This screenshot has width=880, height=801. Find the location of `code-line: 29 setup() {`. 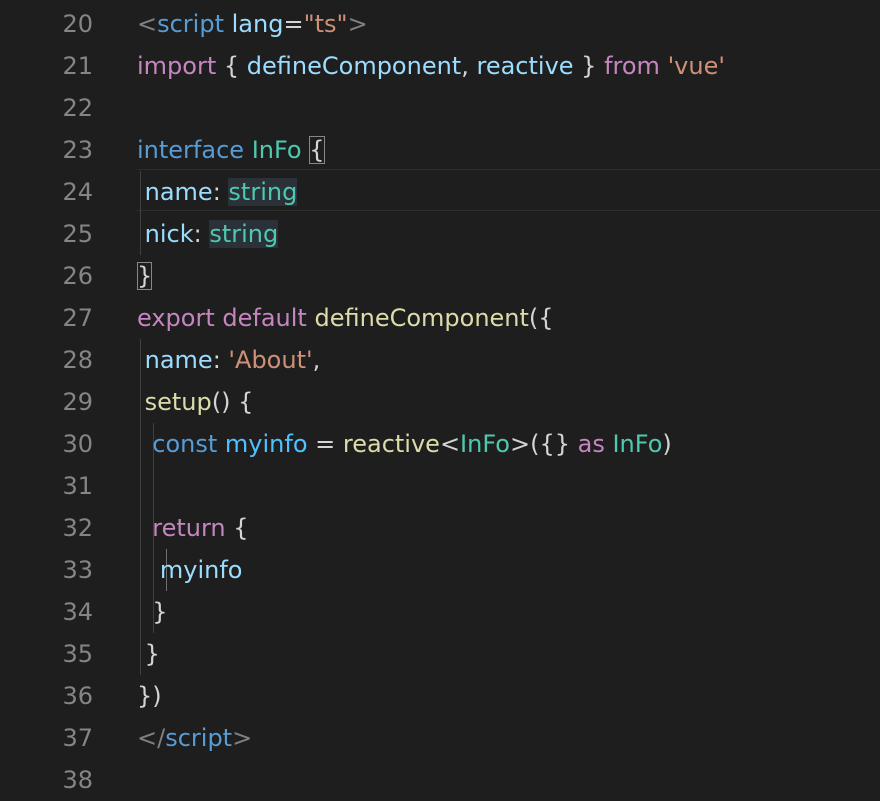

code-line: 29 setup() { is located at coordinates (440, 402).